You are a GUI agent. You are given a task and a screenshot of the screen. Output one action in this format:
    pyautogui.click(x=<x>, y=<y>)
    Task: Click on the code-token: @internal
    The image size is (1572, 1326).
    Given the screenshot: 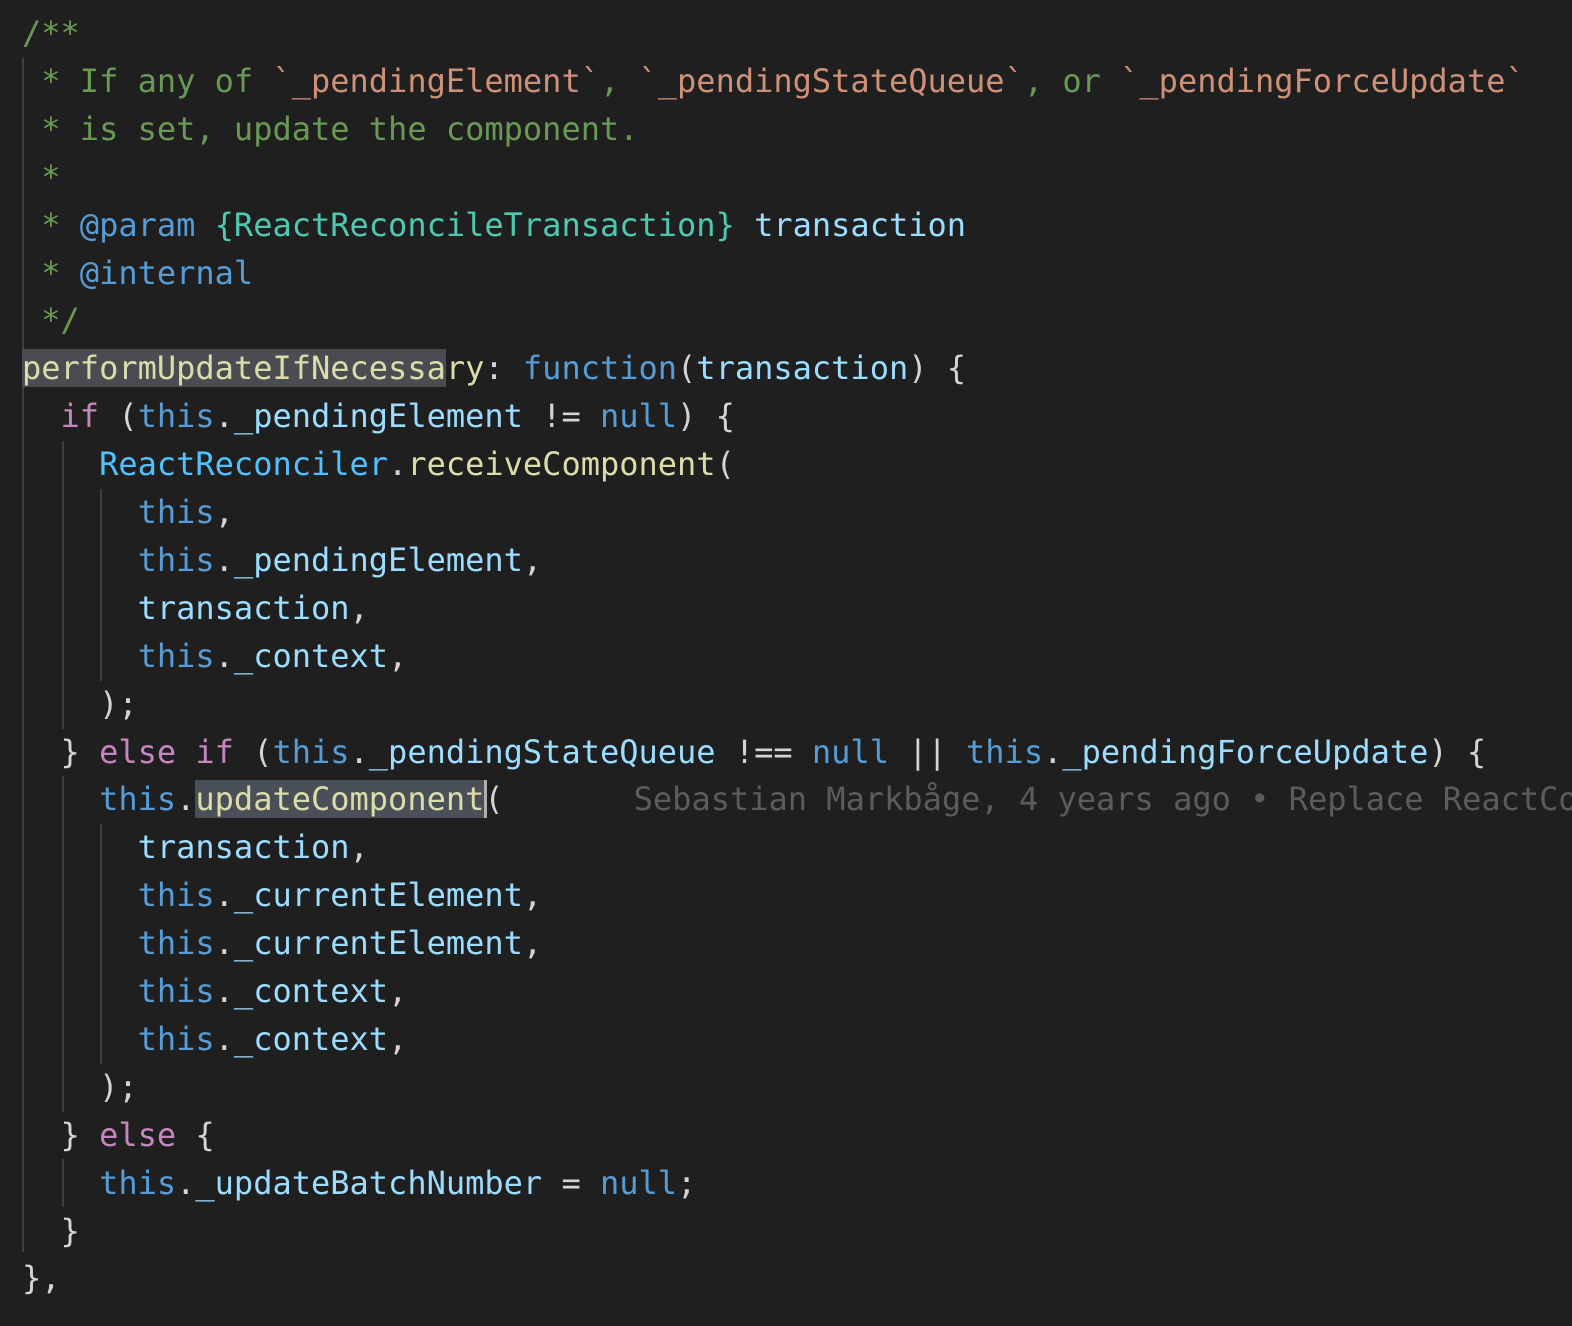 What is the action you would take?
    pyautogui.click(x=166, y=272)
    